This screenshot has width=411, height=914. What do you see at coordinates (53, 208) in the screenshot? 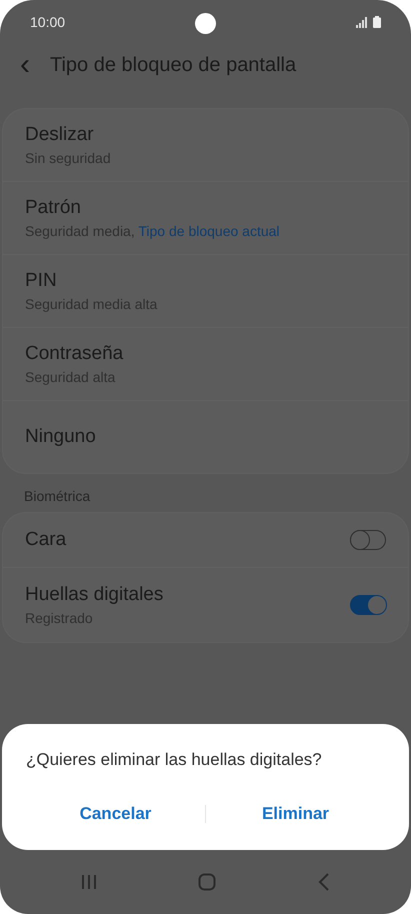
I see `item-title: Patrón` at bounding box center [53, 208].